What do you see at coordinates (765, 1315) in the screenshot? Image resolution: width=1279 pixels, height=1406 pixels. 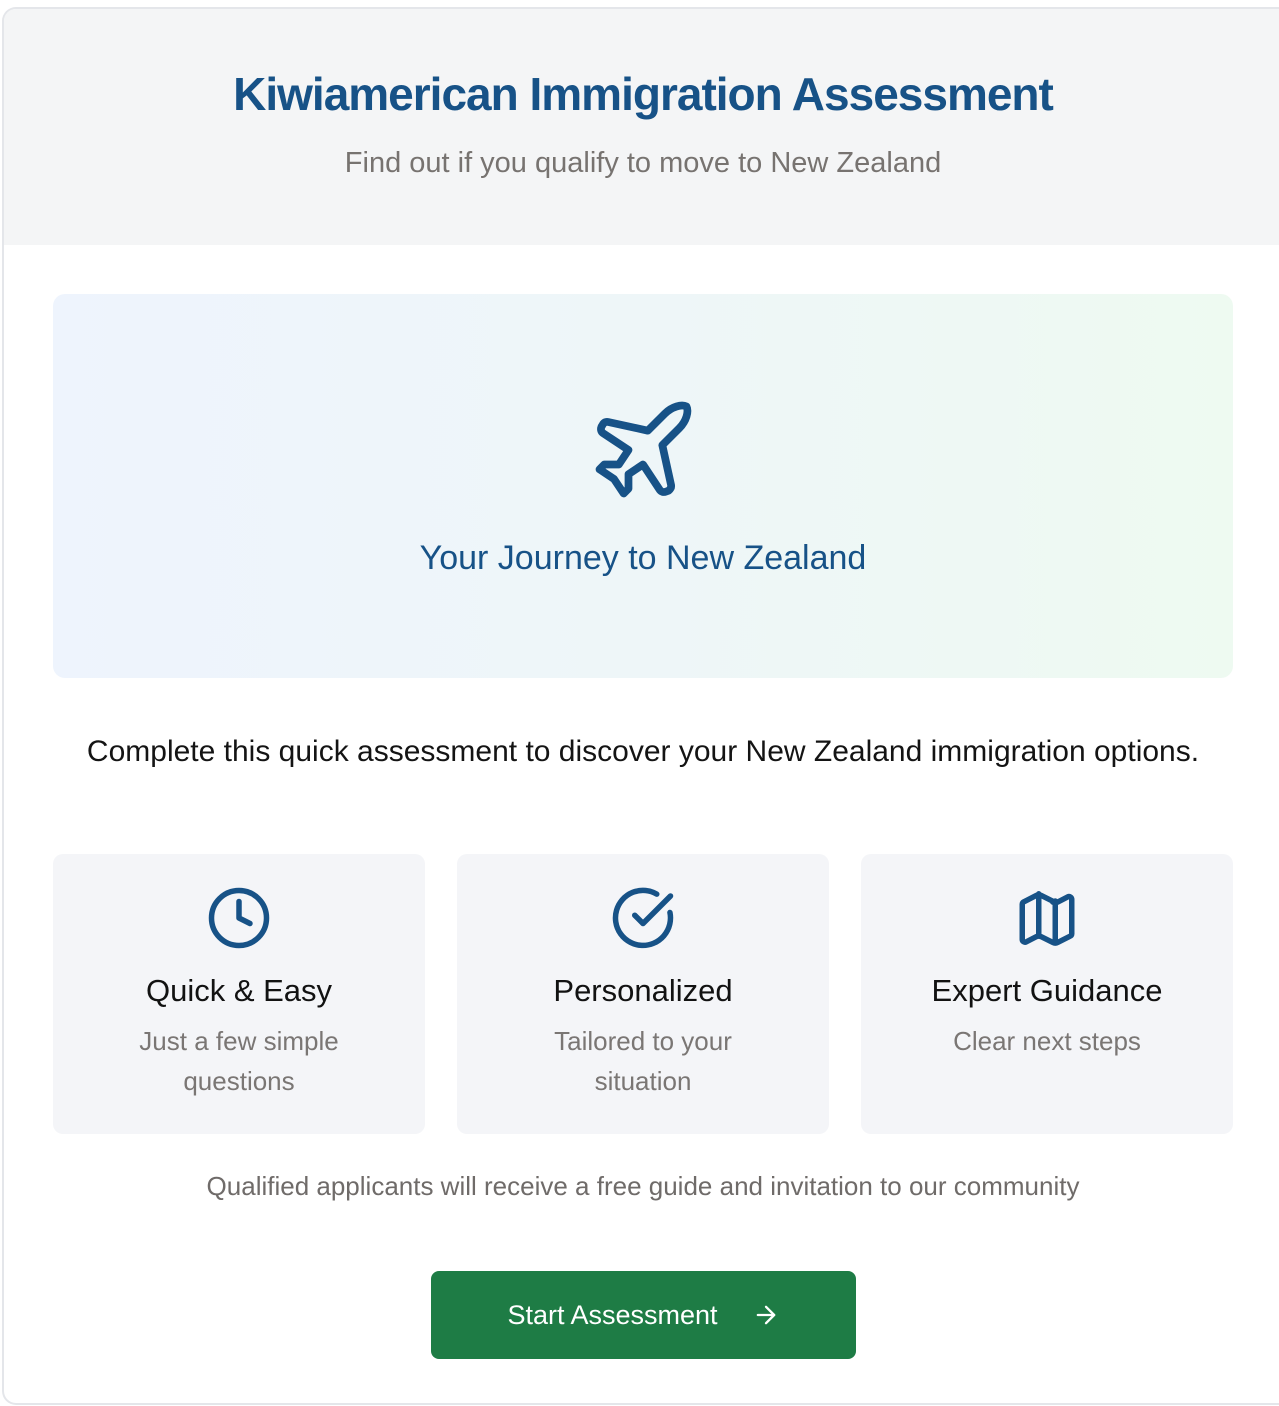 I see `arrow-right-icon` at bounding box center [765, 1315].